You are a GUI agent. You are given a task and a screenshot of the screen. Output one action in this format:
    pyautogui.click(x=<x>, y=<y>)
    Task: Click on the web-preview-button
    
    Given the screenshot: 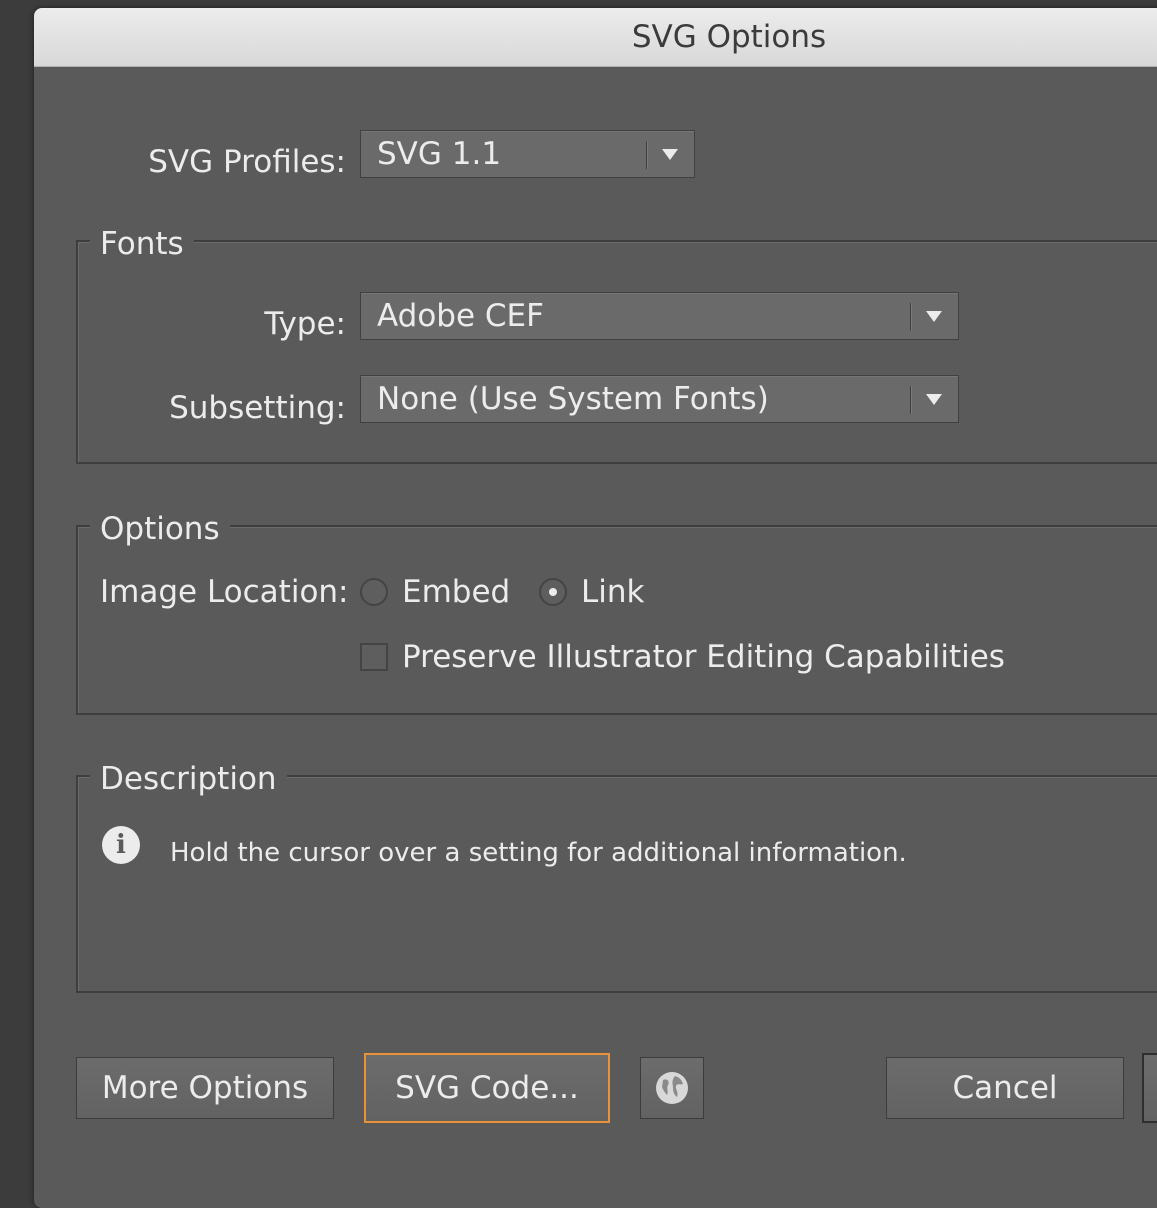 What is the action you would take?
    pyautogui.click(x=672, y=1088)
    